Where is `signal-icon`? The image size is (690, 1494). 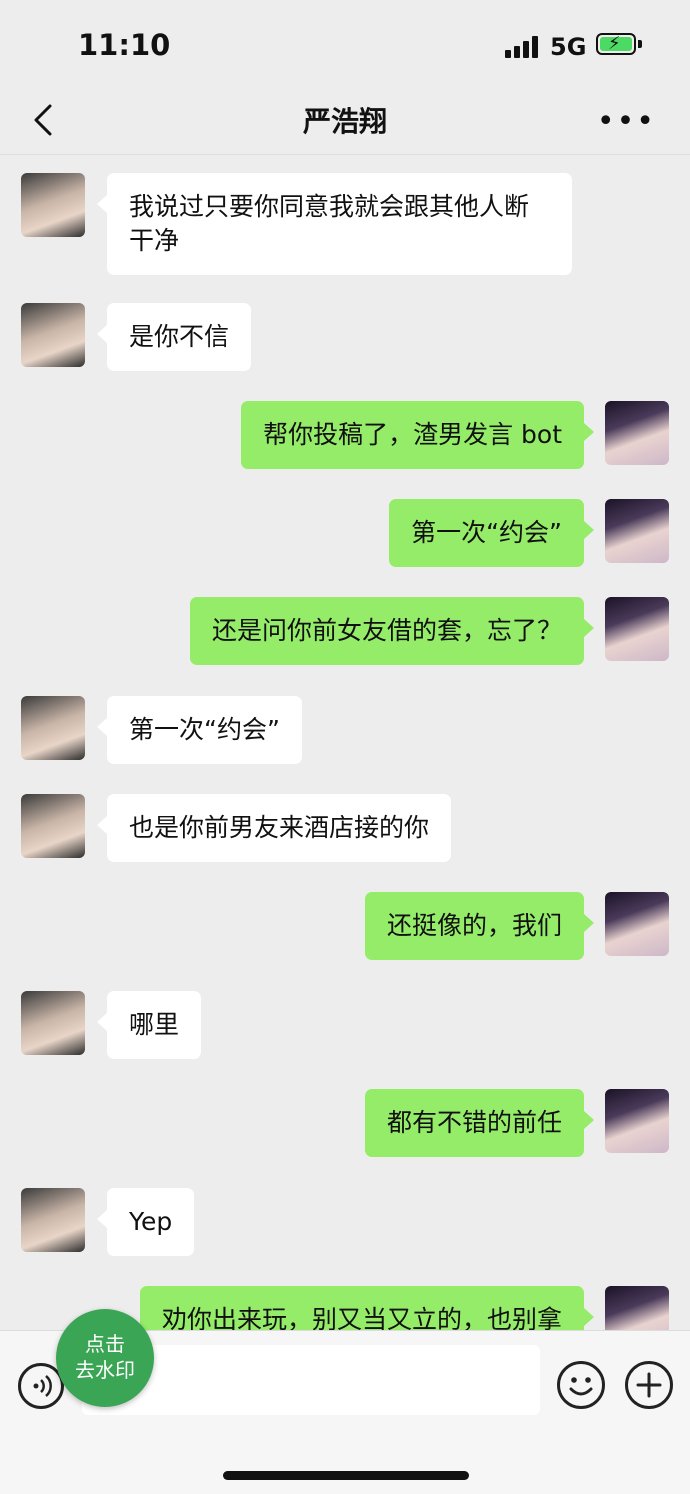
signal-icon is located at coordinates (523, 47).